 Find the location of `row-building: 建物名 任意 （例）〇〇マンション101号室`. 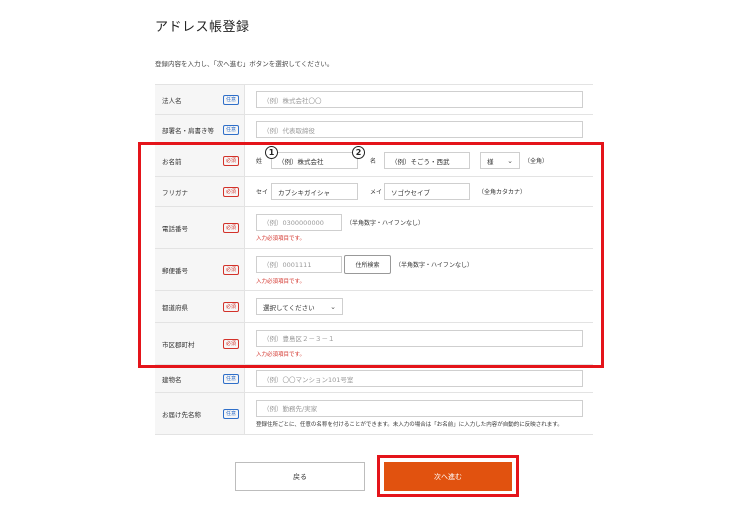

row-building: 建物名 任意 （例）〇〇マンション101号室 is located at coordinates (374, 379).